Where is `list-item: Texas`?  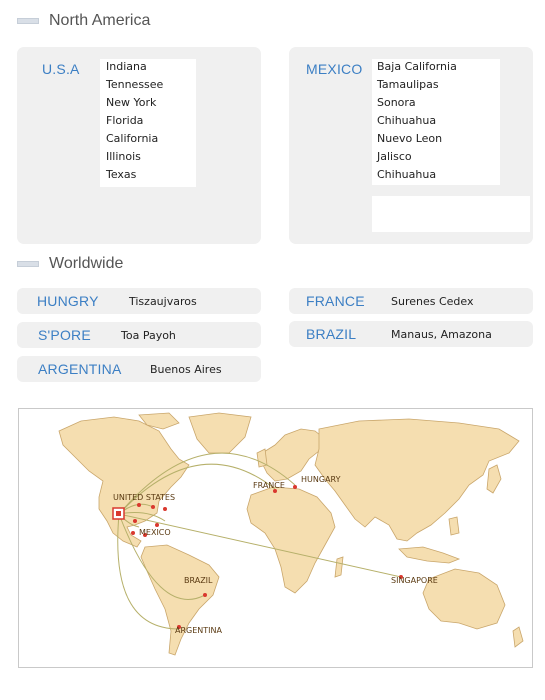
list-item: Texas is located at coordinates (148, 175).